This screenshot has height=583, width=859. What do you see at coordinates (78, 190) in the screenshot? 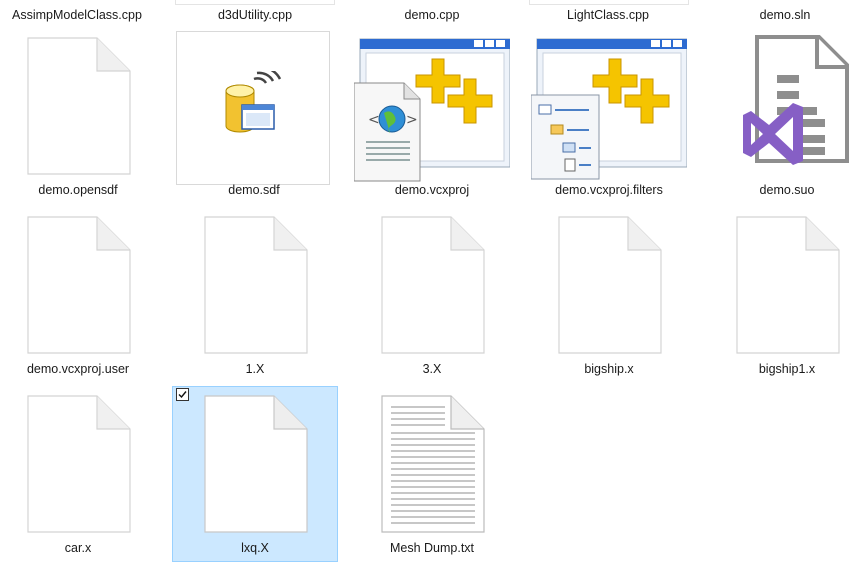
I see `file-name: demo.opensdf` at bounding box center [78, 190].